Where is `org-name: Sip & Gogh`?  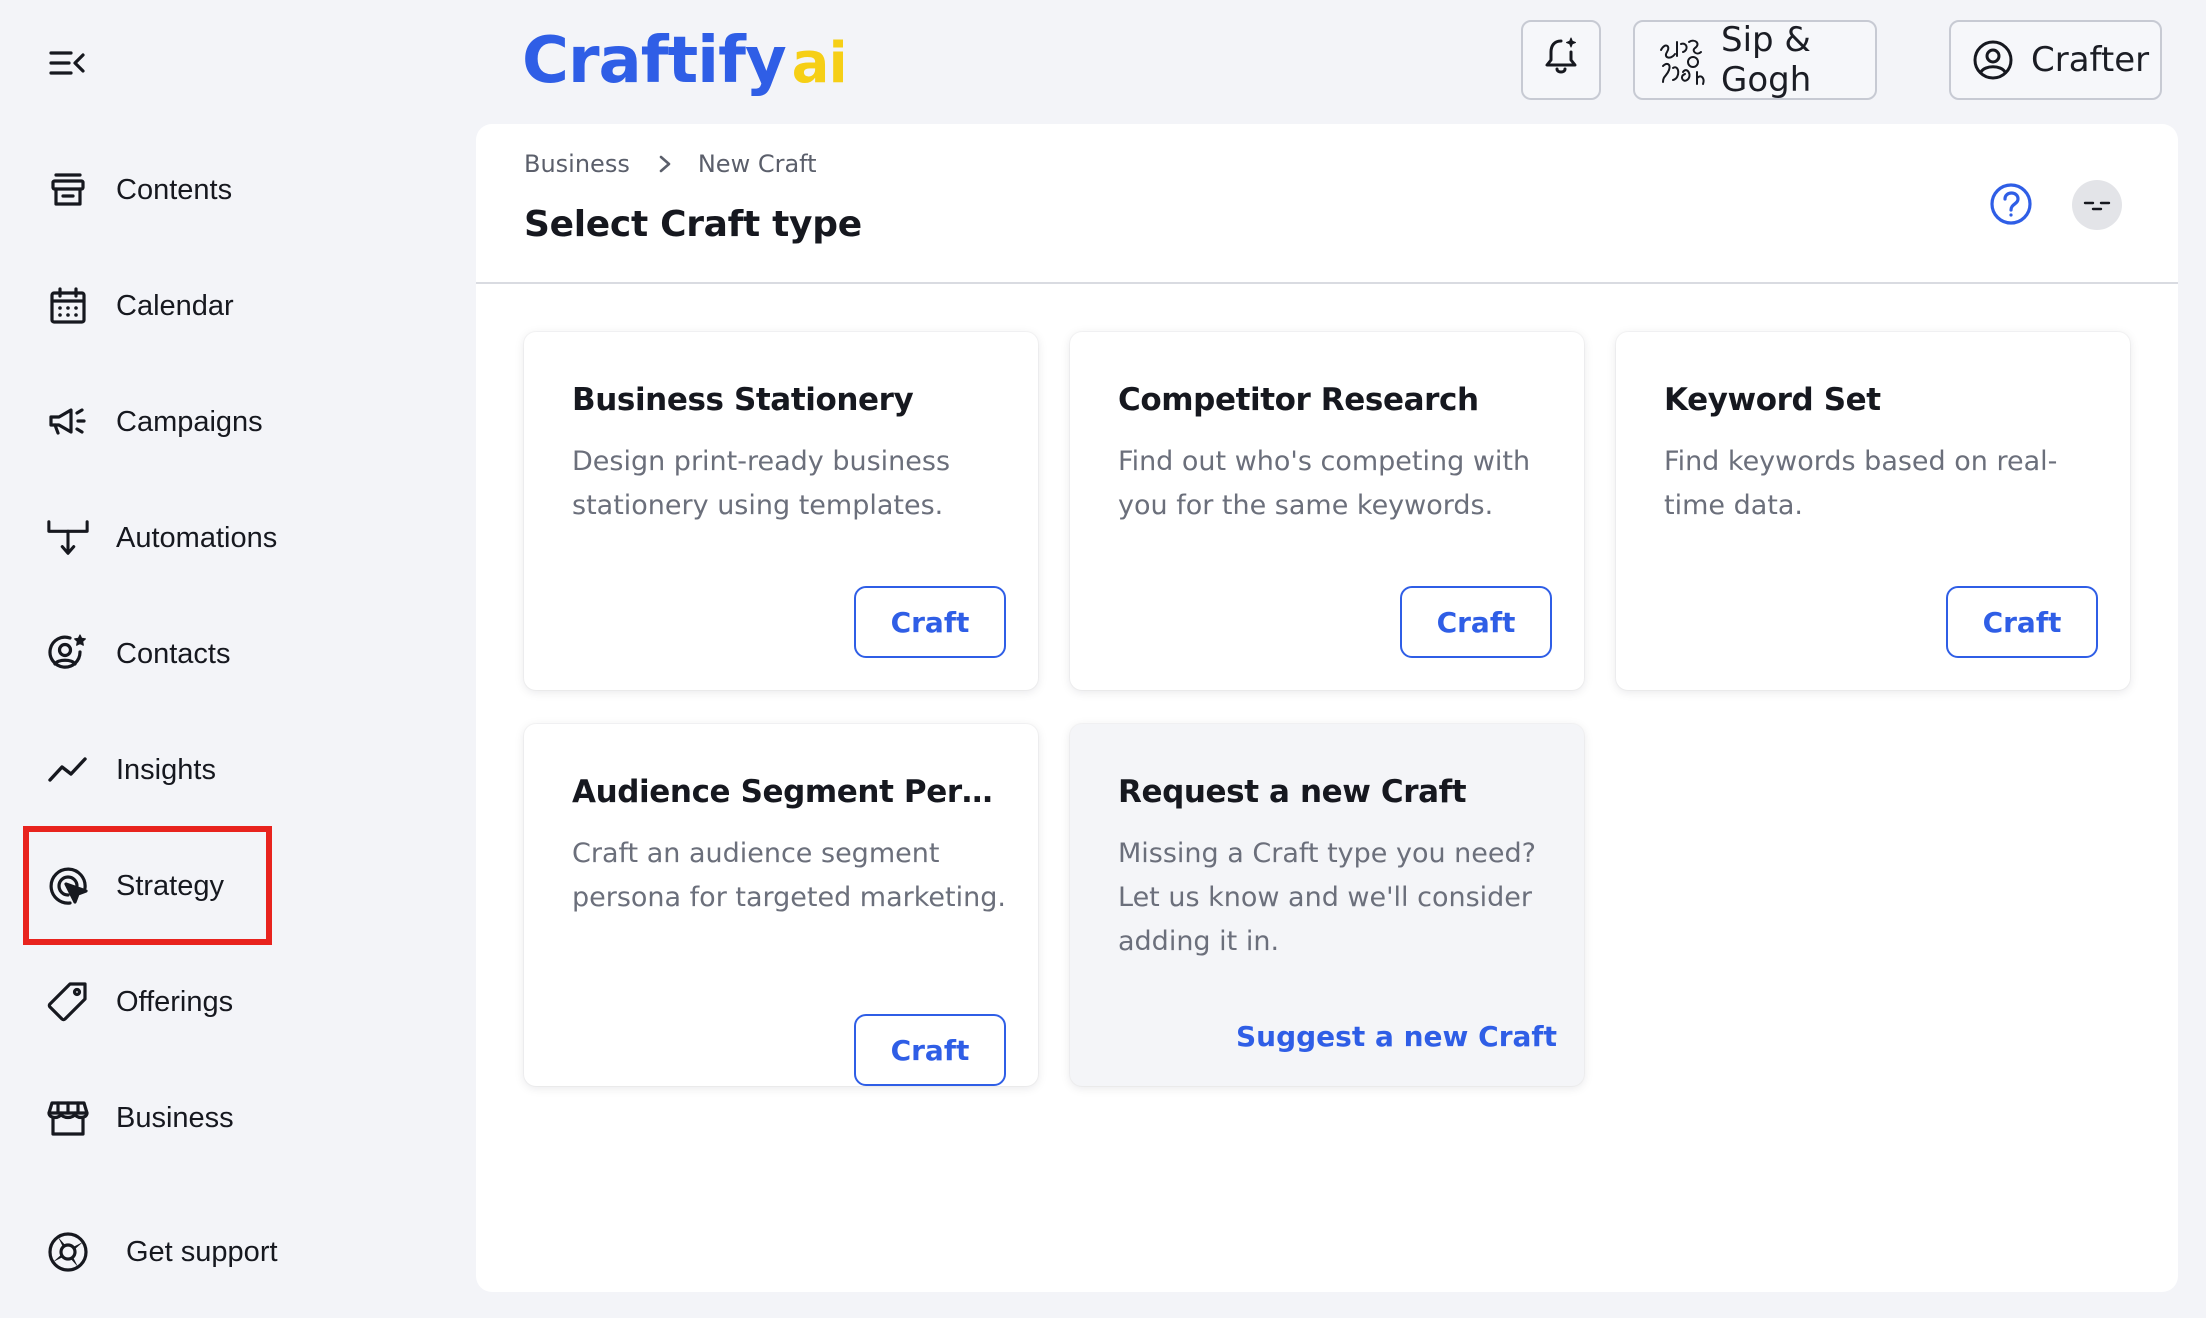
org-name: Sip & Gogh is located at coordinates (1766, 60).